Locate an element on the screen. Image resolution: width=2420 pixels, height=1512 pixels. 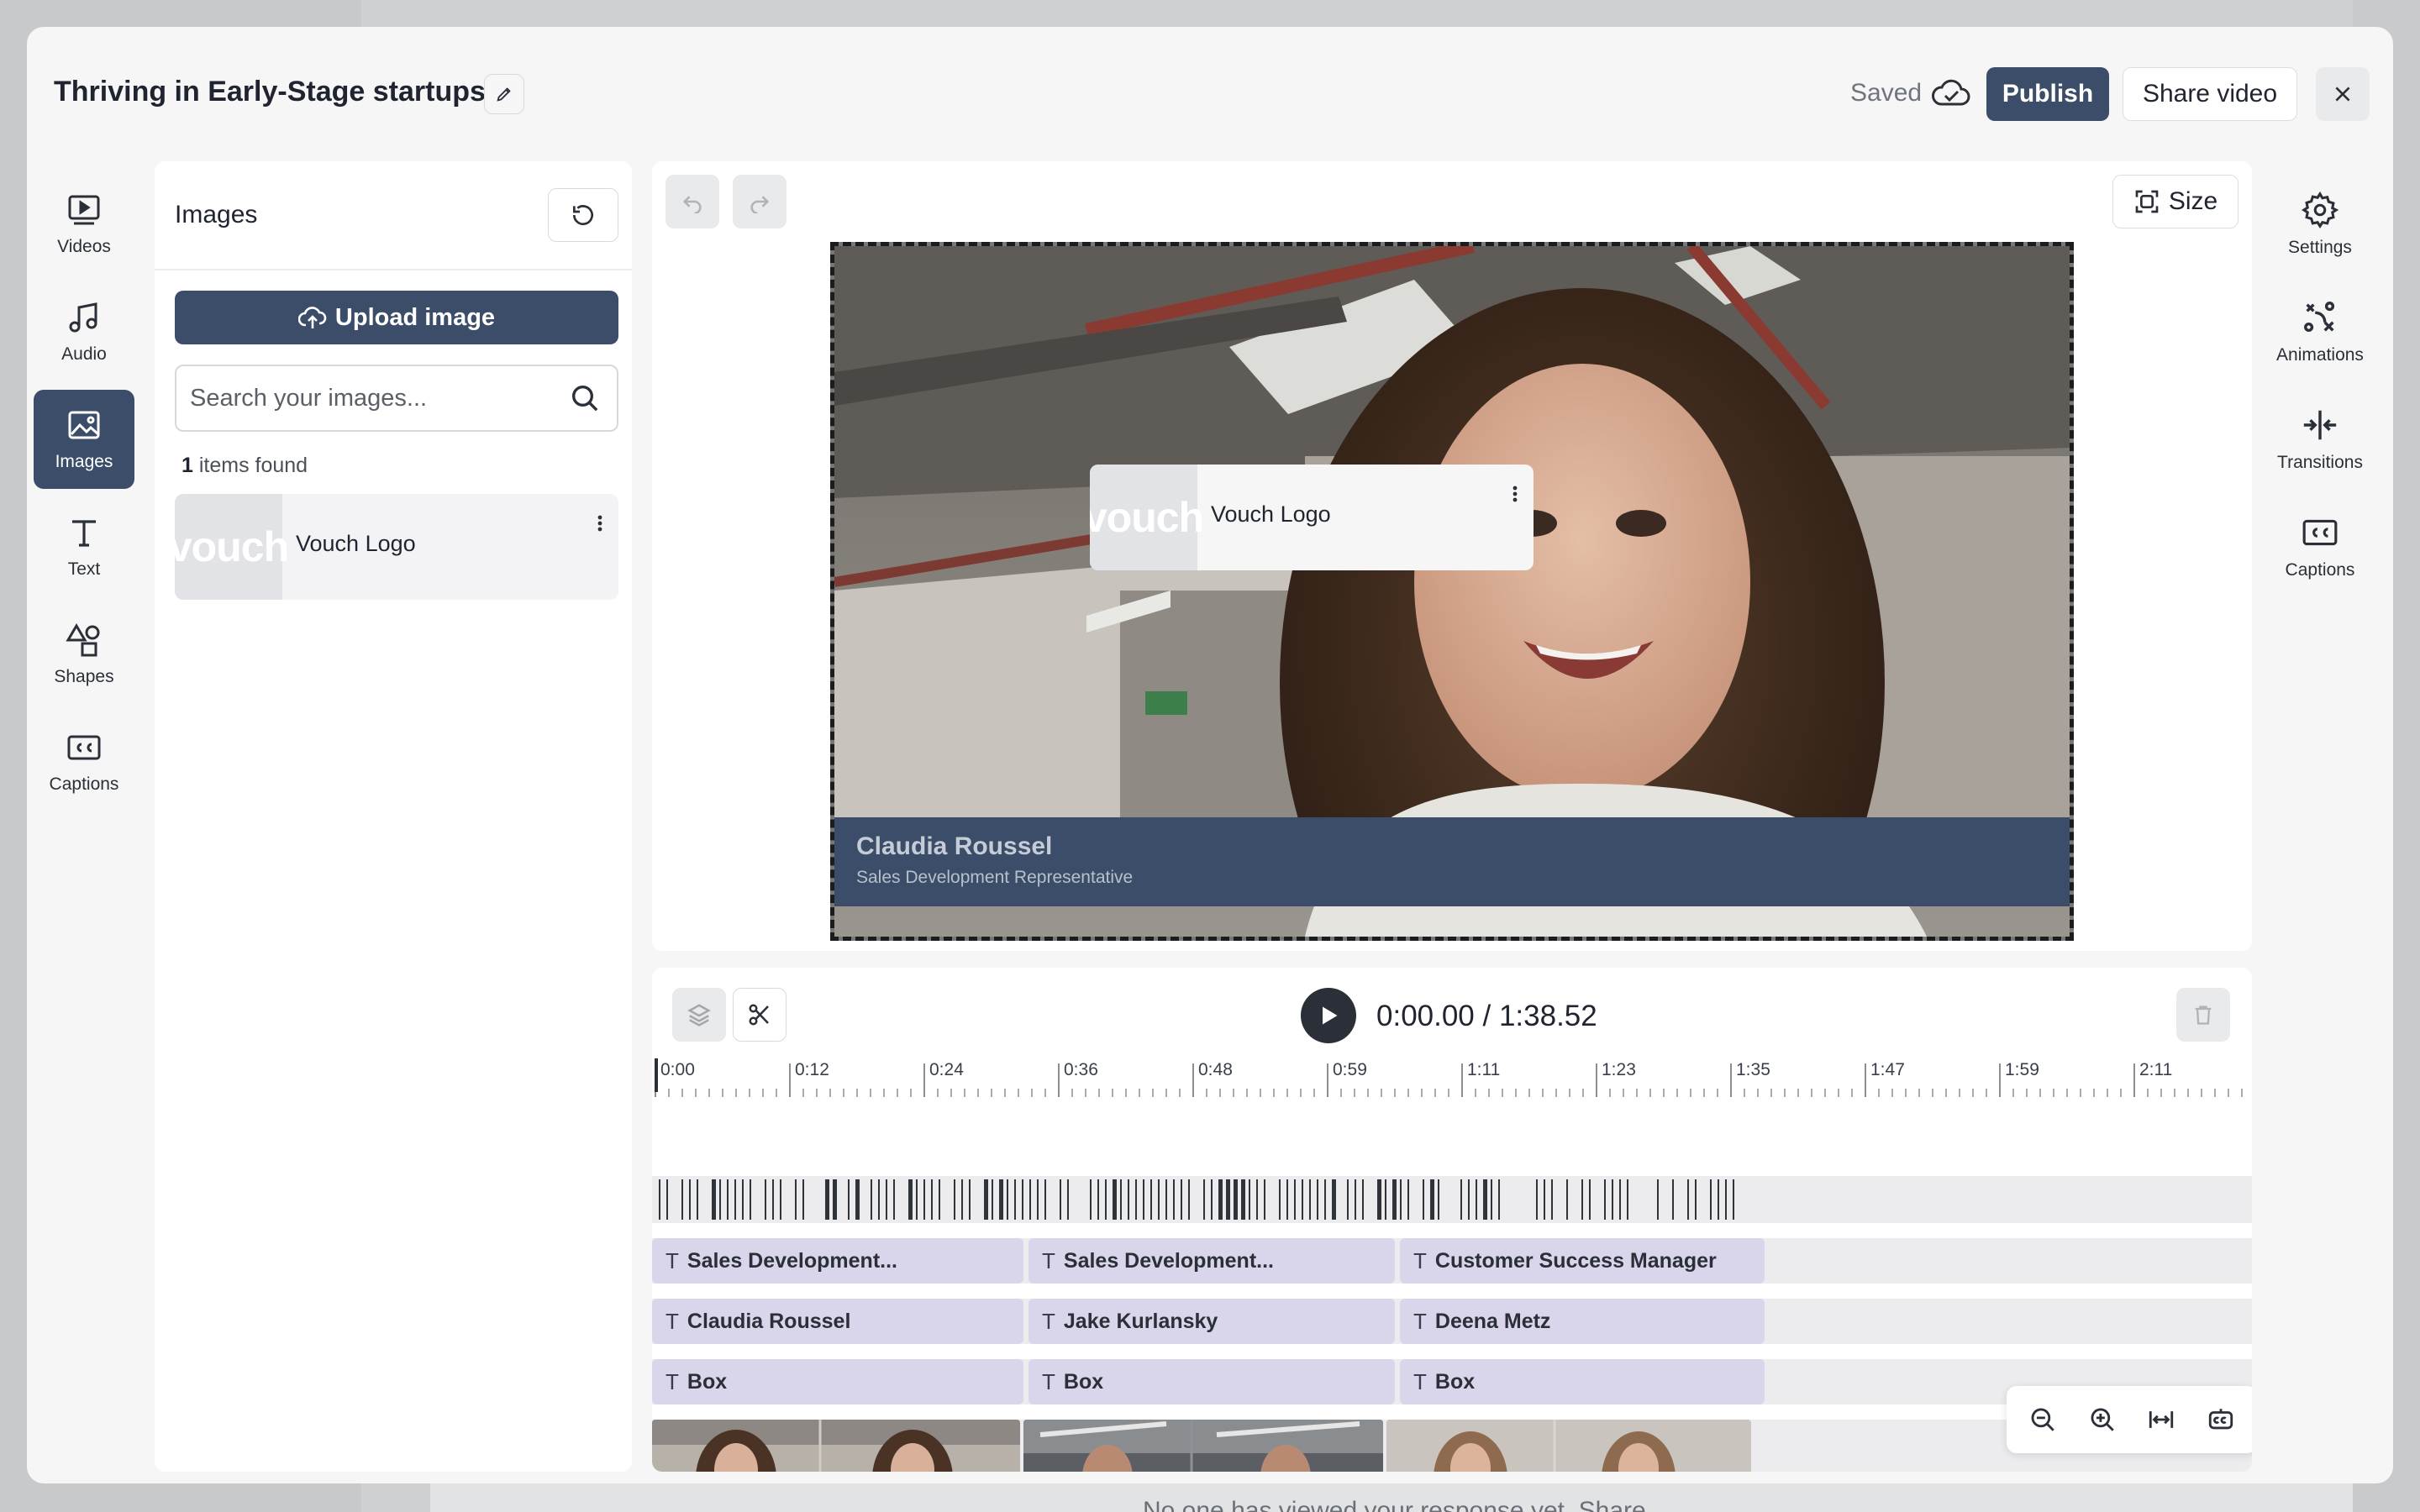
nav-audio: Audio is located at coordinates (84, 331).